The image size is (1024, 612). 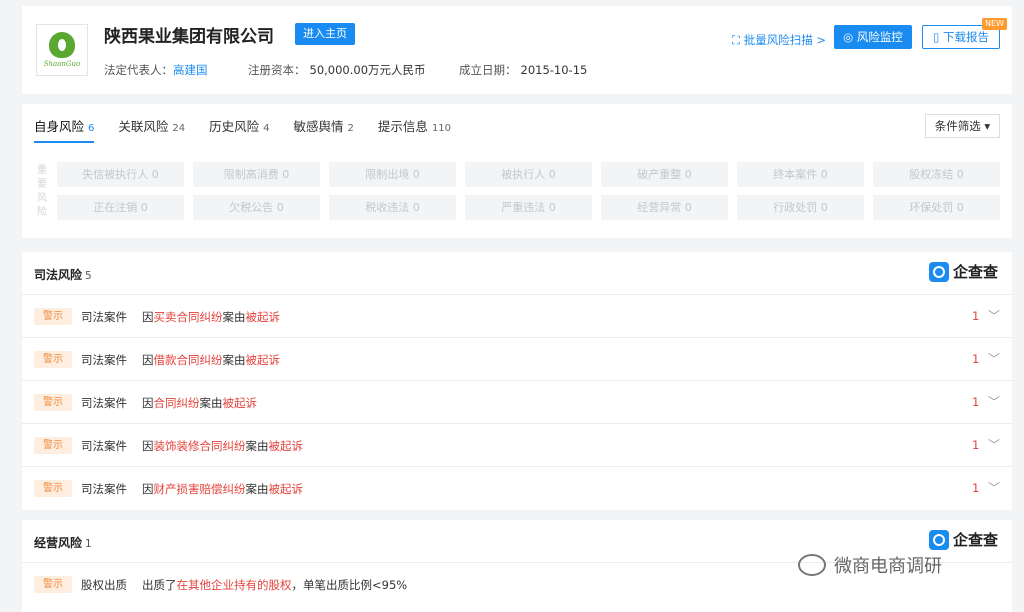 I want to click on judicial-row: 警示 司法案件 因装饰装修合同纠纷案由被起诉 1 ﹀, so click(x=517, y=444).